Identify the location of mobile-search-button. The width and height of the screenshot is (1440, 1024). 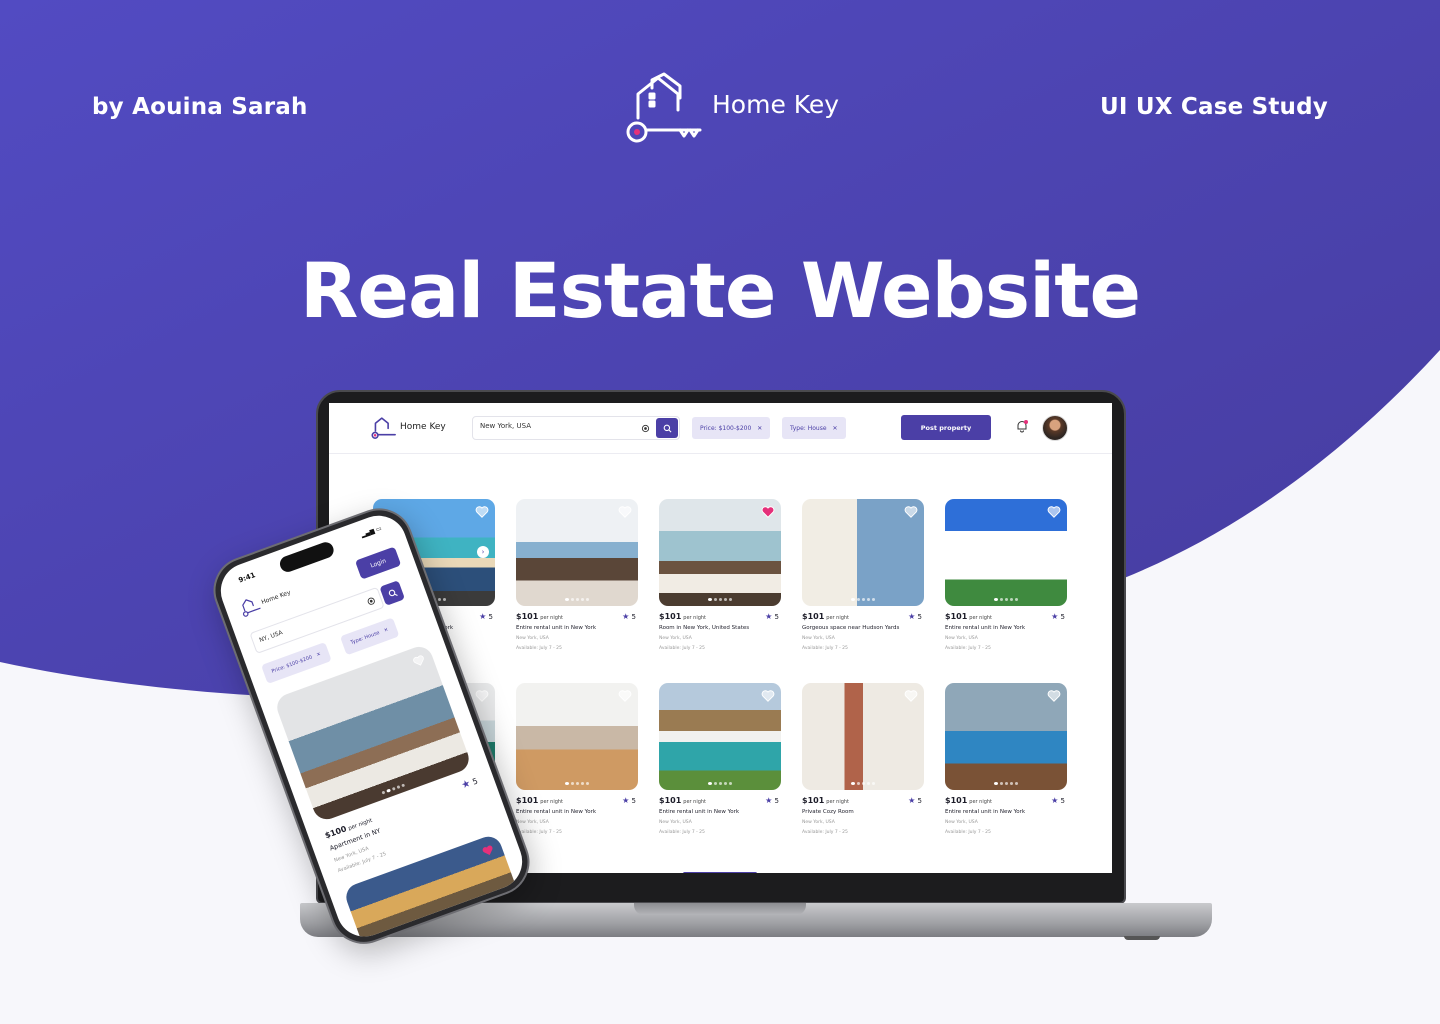
(392, 593).